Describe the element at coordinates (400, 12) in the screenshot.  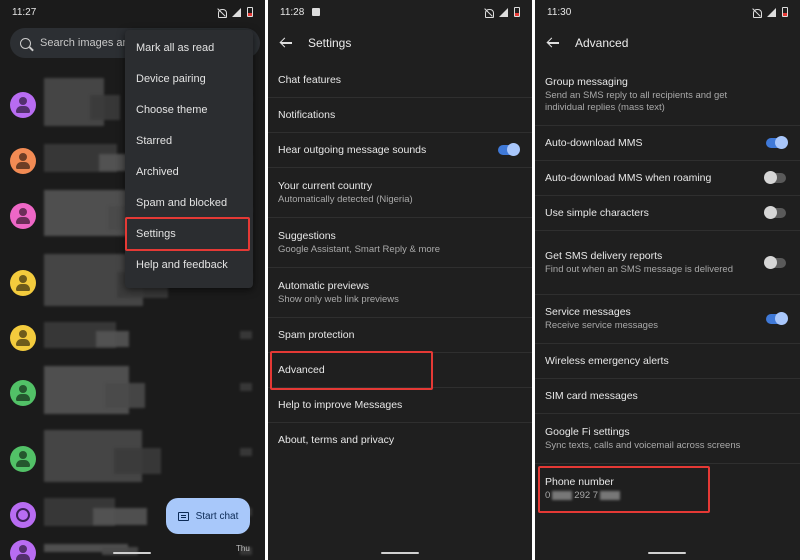
I see `status-bar: 11:28` at that location.